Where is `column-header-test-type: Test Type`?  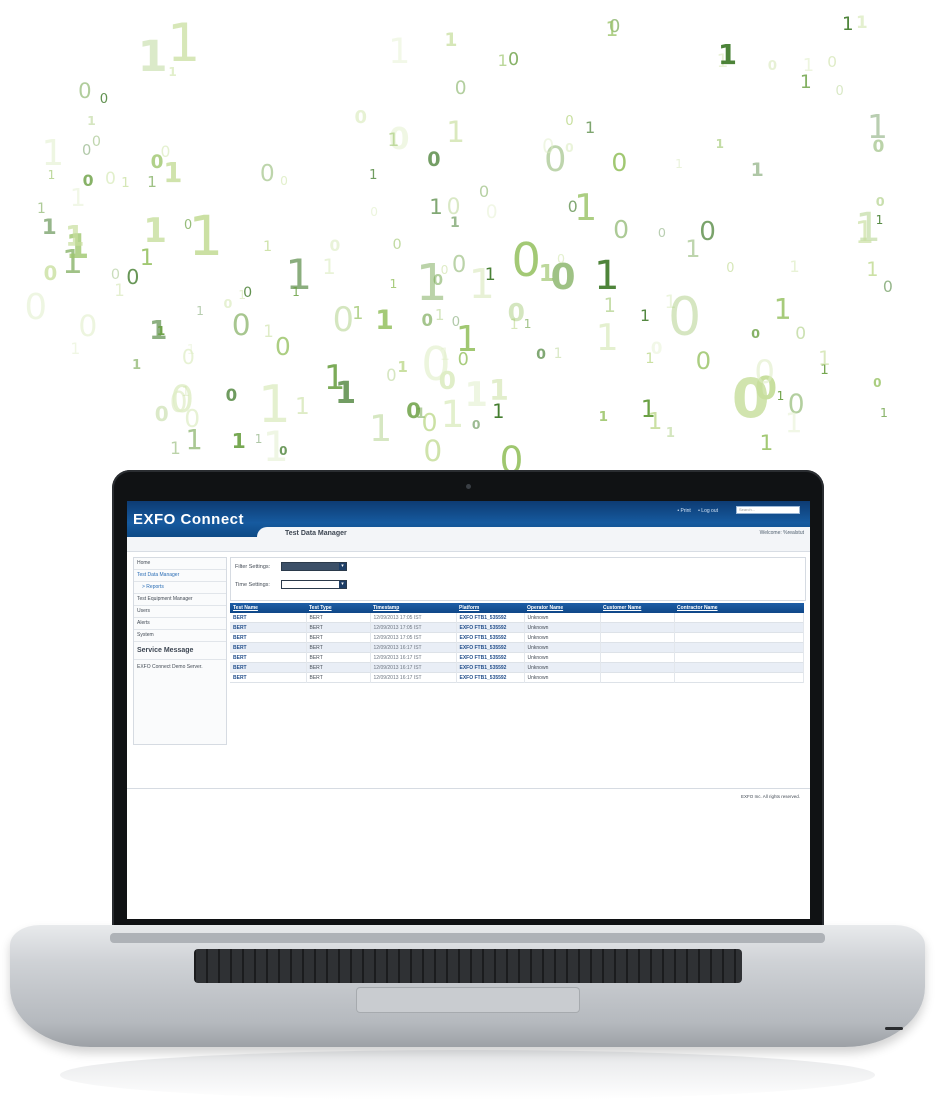
column-header-test-type: Test Type is located at coordinates (338, 608).